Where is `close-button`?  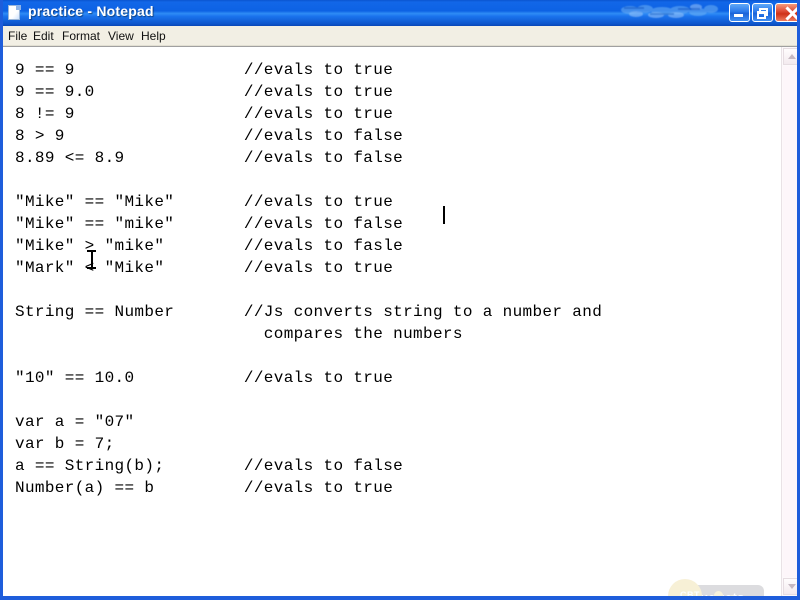 close-button is located at coordinates (786, 12).